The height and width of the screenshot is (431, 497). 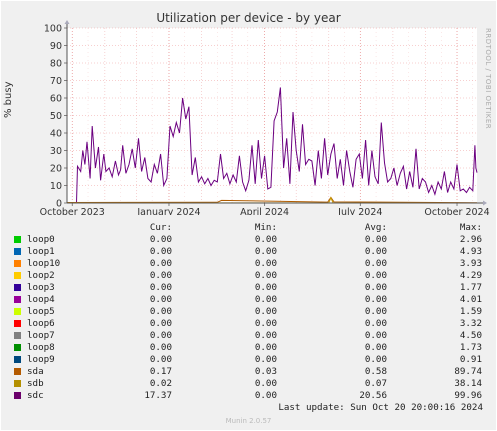 I want to click on legend-name: loop9, so click(x=41, y=359).